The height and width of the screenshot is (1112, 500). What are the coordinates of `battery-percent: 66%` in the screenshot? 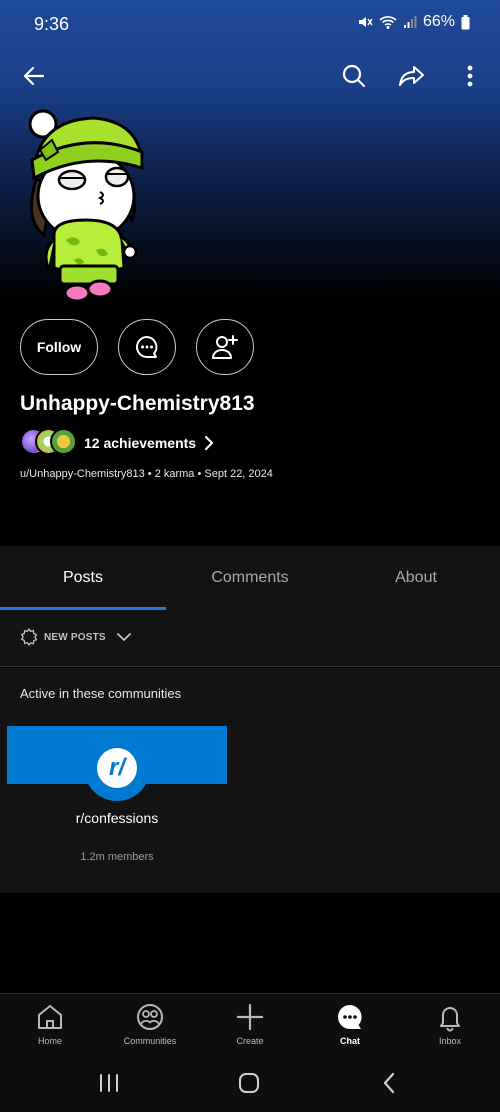 It's located at (438, 21).